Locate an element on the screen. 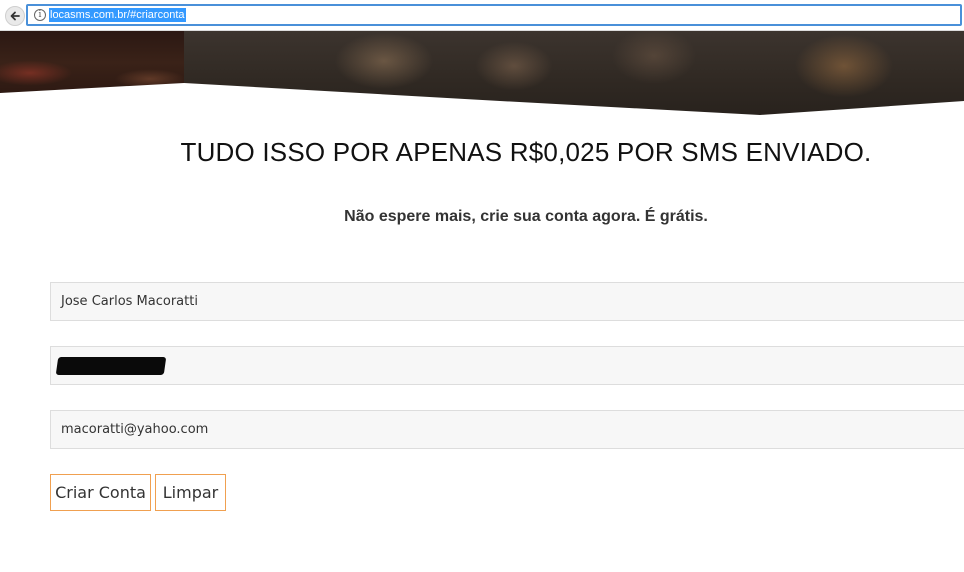  arrow-left-icon is located at coordinates (15, 16).